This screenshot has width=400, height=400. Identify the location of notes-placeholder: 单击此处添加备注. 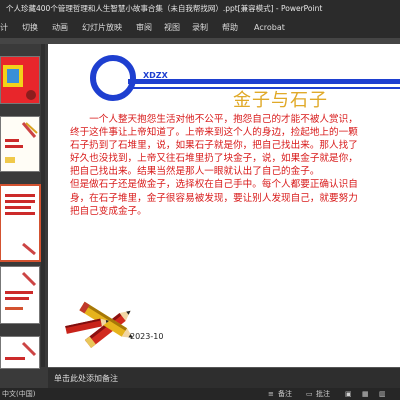
(86, 378).